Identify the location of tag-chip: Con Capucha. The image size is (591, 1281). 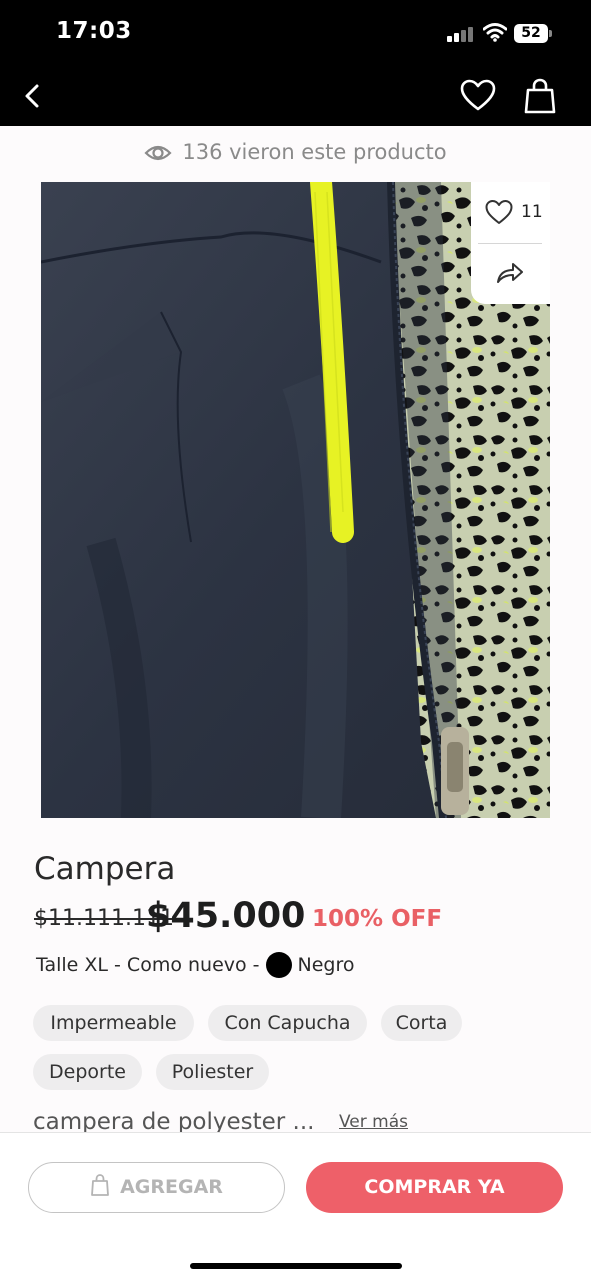
(287, 1023).